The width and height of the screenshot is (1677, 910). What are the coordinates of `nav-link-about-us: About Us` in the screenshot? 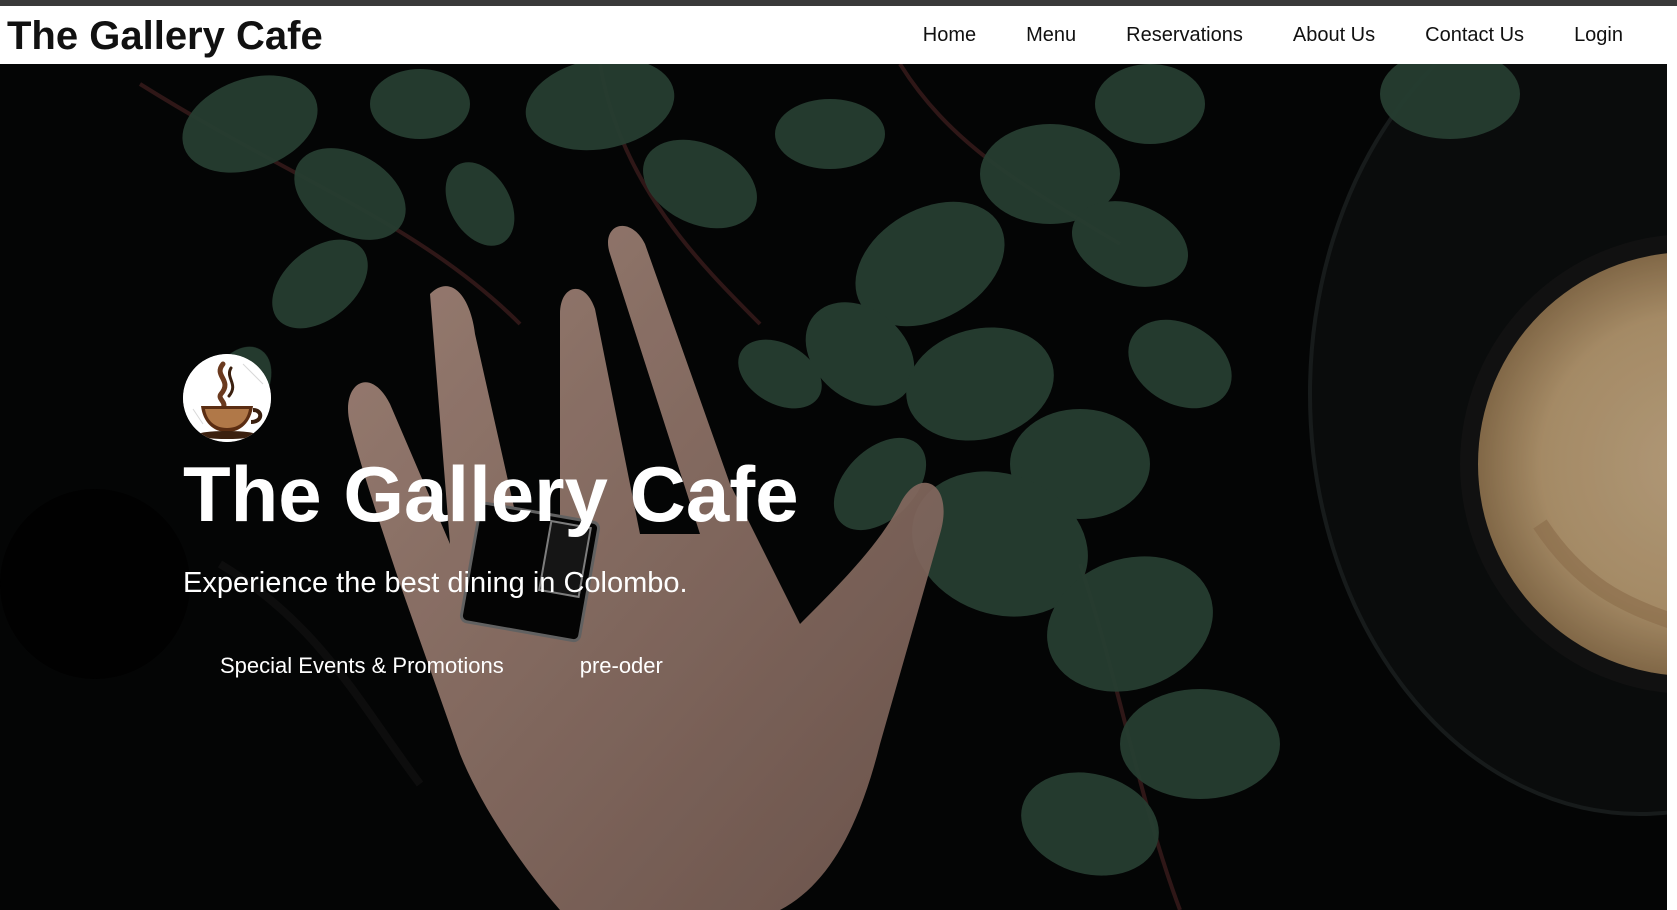 It's located at (1334, 35).